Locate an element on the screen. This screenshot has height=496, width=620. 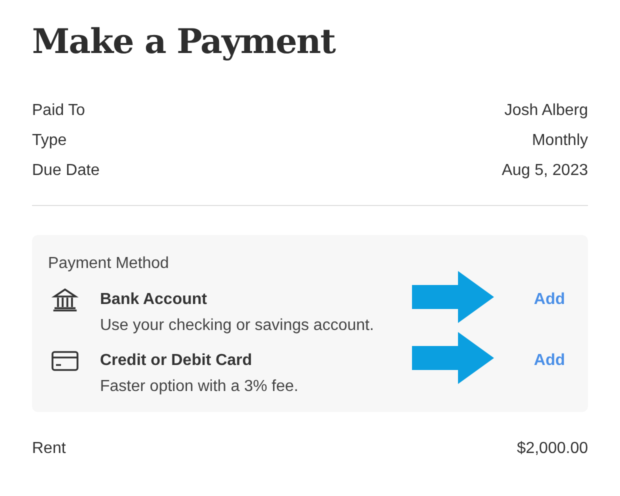
detail-label: Paid To is located at coordinates (59, 111).